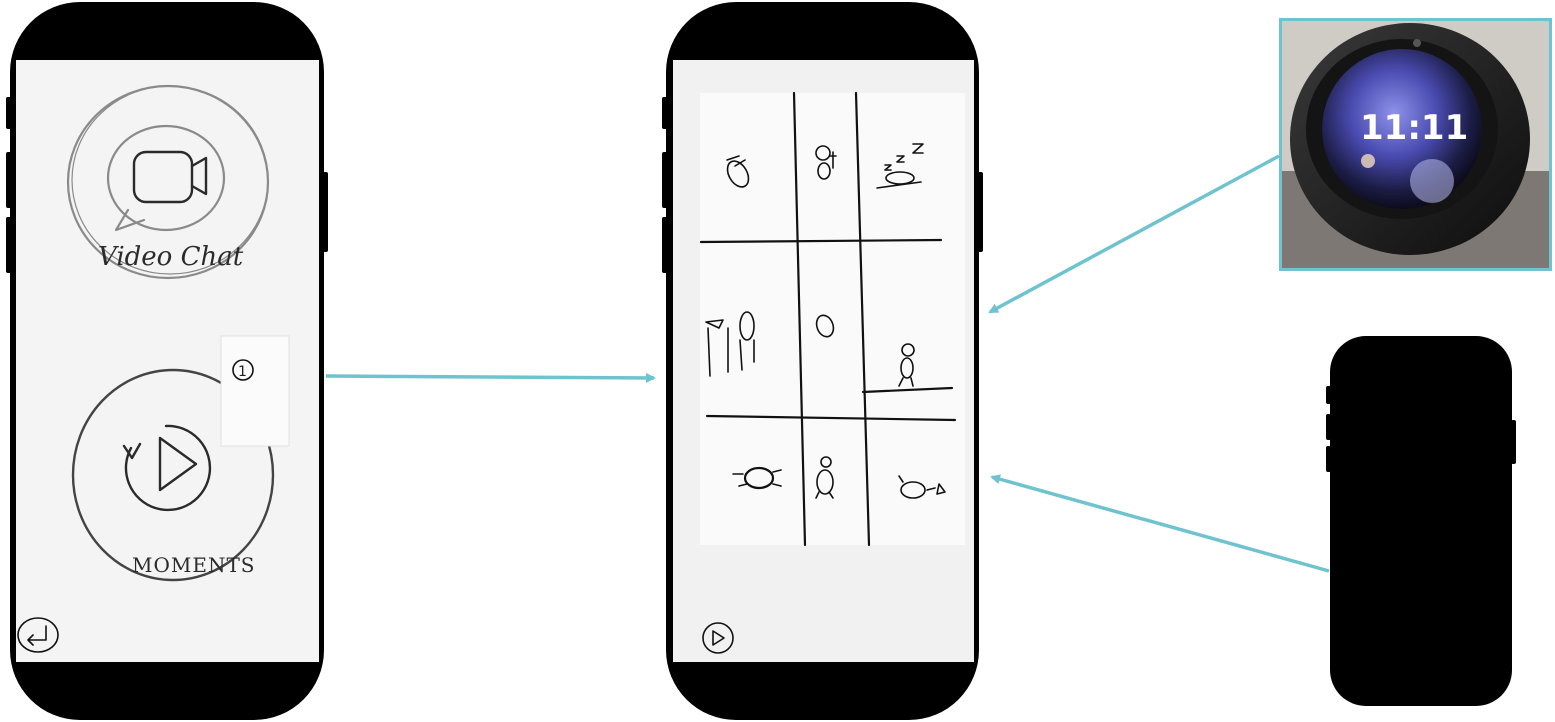 Image resolution: width=1555 pixels, height=722 pixels. What do you see at coordinates (490, 377) in the screenshot?
I see `arrow-home-to-grid` at bounding box center [490, 377].